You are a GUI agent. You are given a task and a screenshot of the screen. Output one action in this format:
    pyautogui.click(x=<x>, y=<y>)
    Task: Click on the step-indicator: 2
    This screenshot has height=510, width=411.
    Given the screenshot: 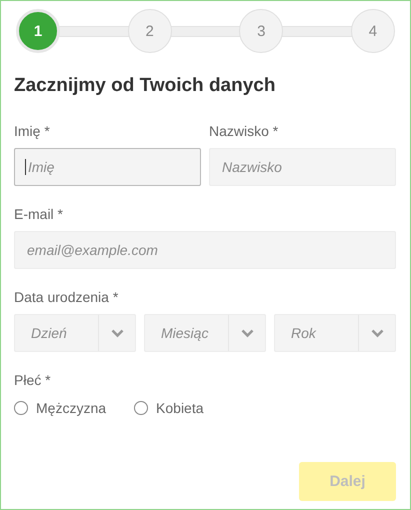 What is the action you would take?
    pyautogui.click(x=150, y=31)
    